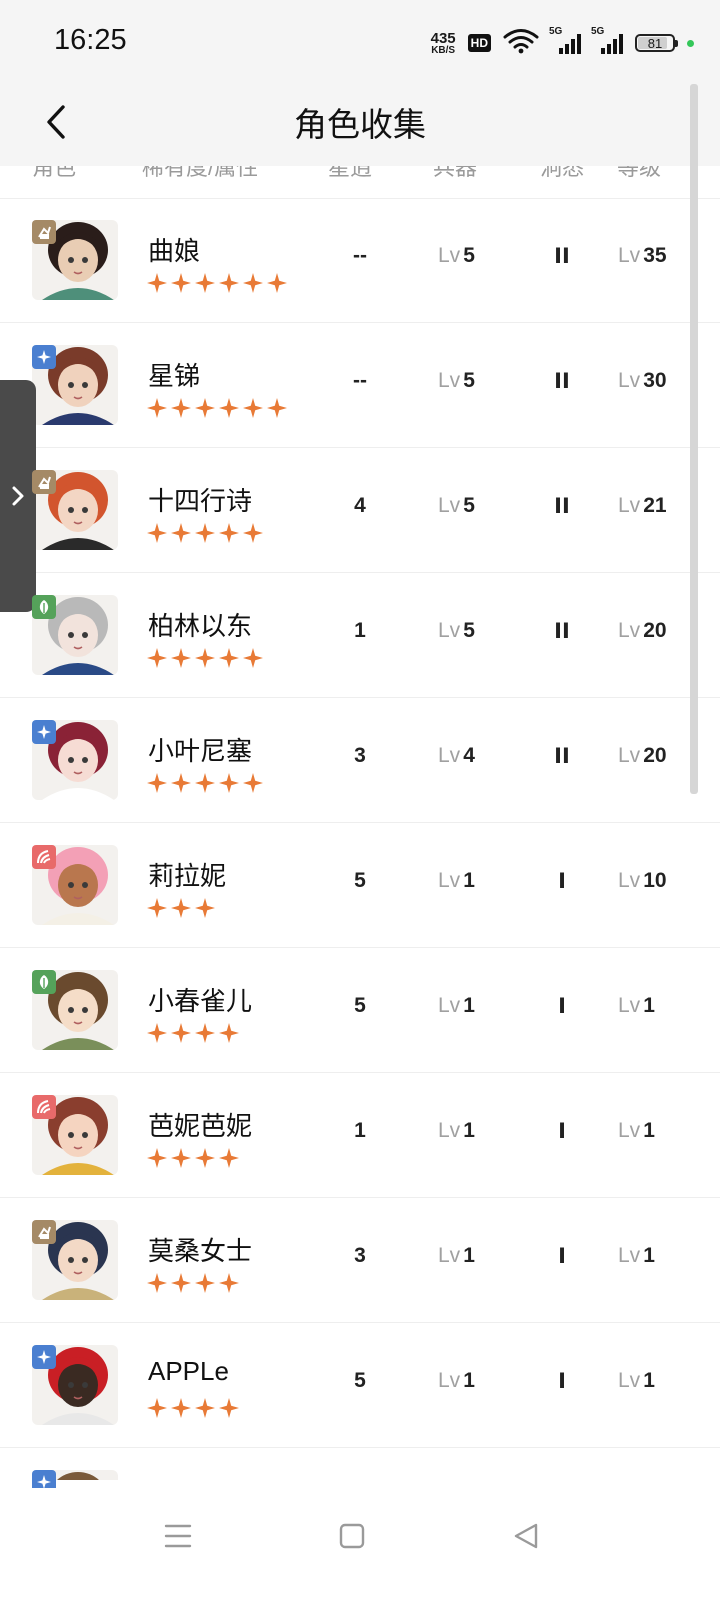  I want to click on insight-value: I, so click(562, 881).